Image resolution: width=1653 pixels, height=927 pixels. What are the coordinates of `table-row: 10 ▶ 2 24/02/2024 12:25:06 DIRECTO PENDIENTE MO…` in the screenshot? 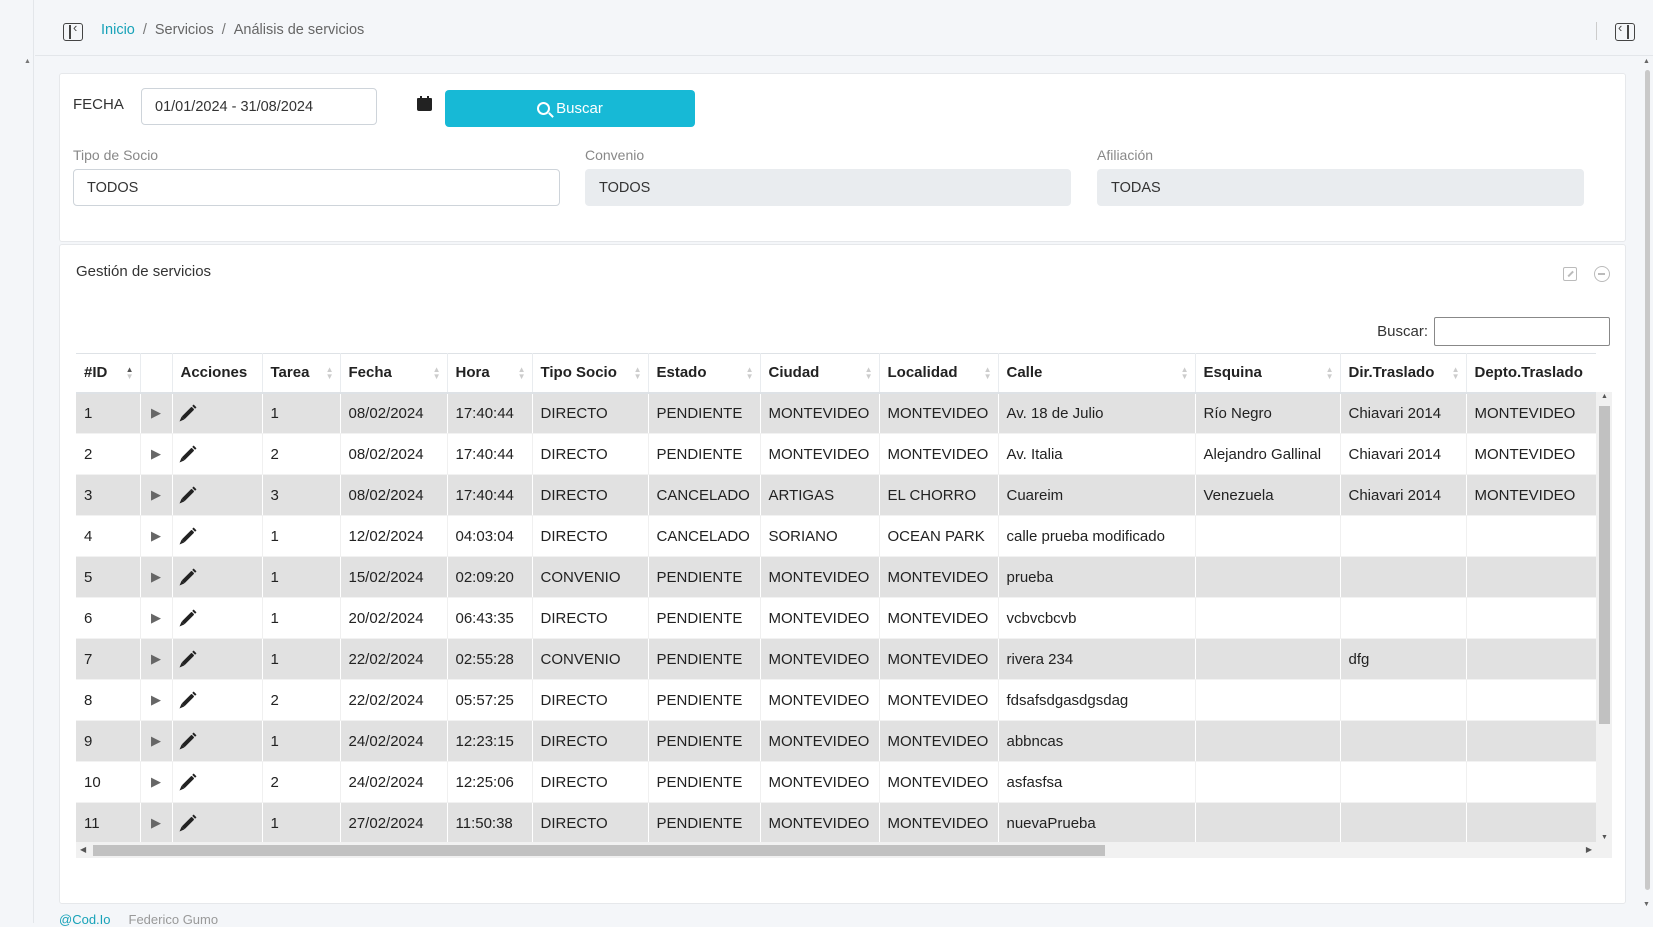 It's located at (836, 782).